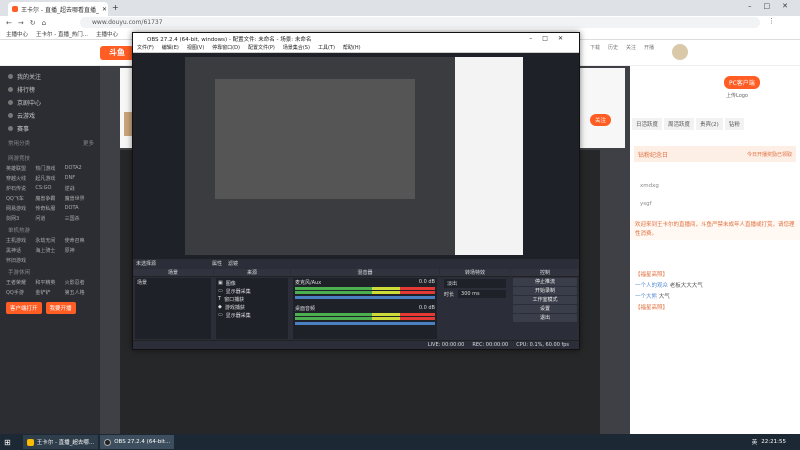 The height and width of the screenshot is (450, 800). Describe the element at coordinates (79, 168) in the screenshot. I see `category-link: DOTA2` at that location.